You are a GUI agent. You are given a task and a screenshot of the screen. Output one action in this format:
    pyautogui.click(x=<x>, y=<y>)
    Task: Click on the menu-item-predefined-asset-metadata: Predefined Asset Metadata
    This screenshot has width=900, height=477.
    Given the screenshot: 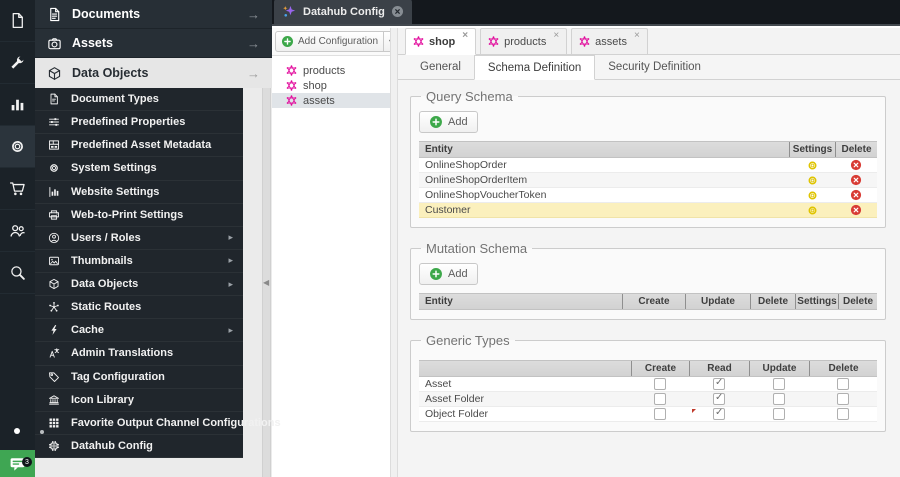 What is the action you would take?
    pyautogui.click(x=139, y=146)
    